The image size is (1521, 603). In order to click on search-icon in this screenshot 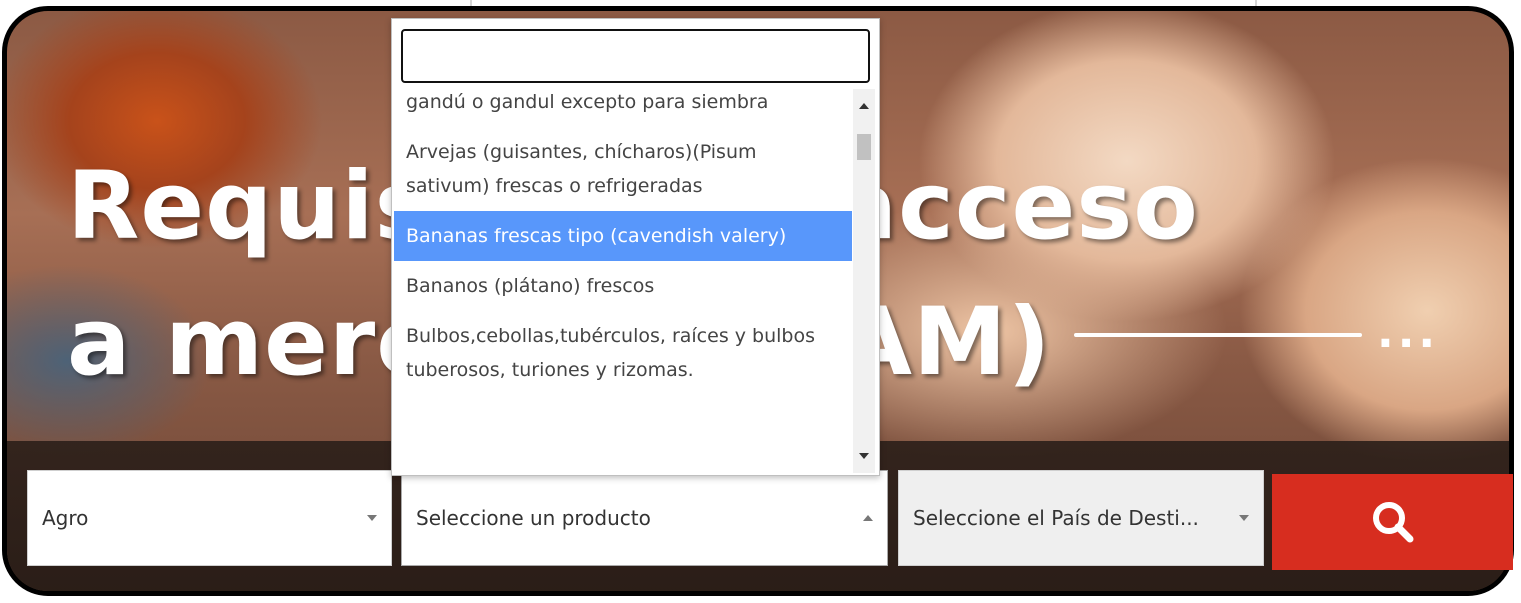, I will do `click(1392, 522)`.